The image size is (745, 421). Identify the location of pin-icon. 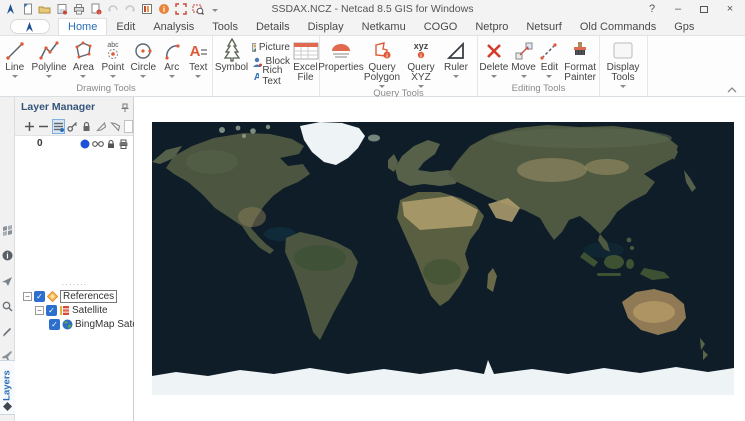
(125, 107).